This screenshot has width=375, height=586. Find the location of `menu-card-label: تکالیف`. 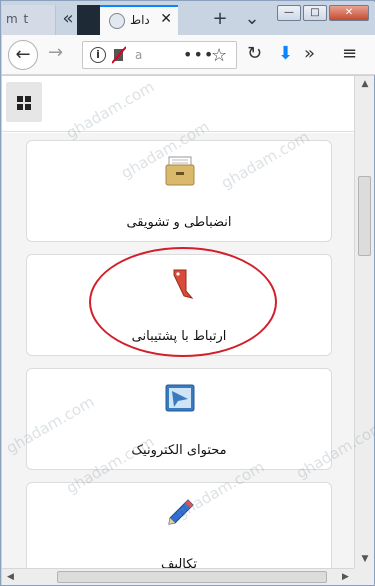

menu-card-label: تکالیف is located at coordinates (179, 562).